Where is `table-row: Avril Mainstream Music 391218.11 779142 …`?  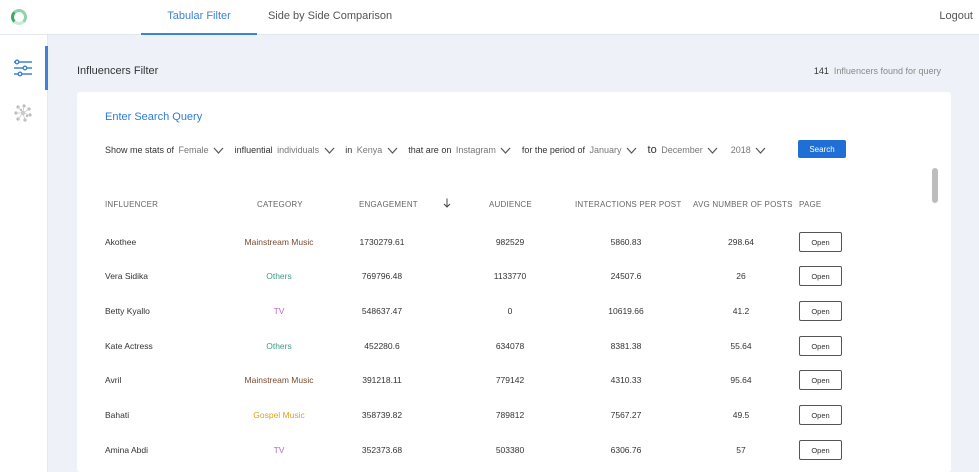
table-row: Avril Mainstream Music 391218.11 779142 … is located at coordinates (514, 380).